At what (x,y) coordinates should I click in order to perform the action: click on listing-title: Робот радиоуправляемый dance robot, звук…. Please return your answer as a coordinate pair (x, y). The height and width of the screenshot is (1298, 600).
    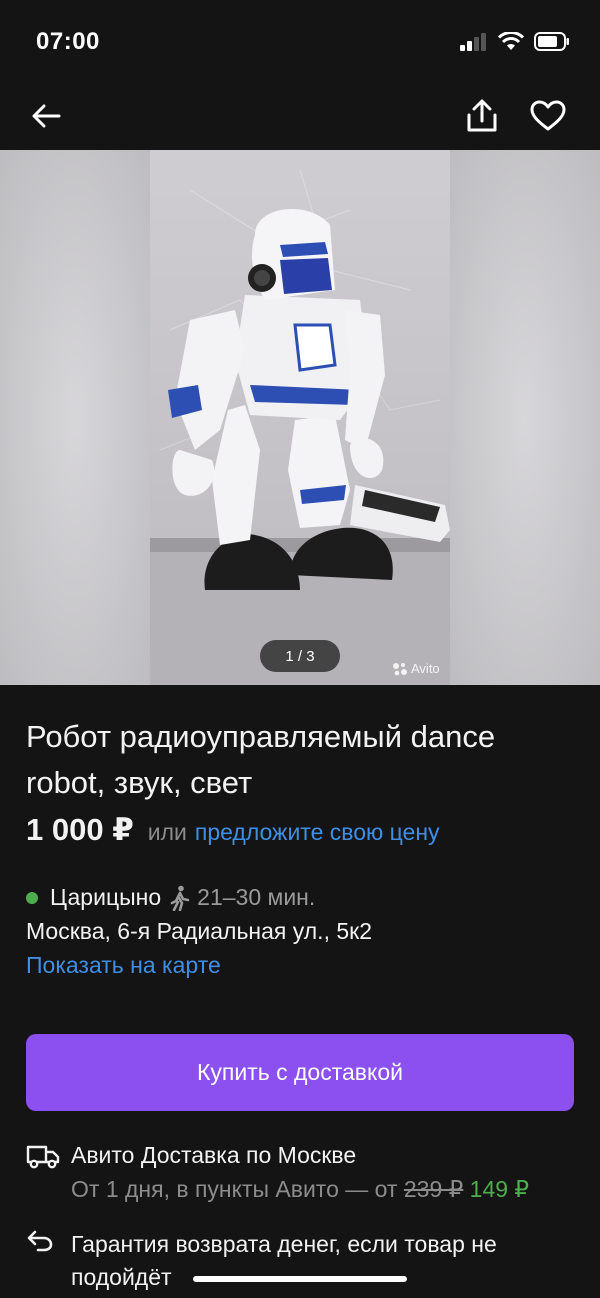
    Looking at the image, I should click on (261, 759).